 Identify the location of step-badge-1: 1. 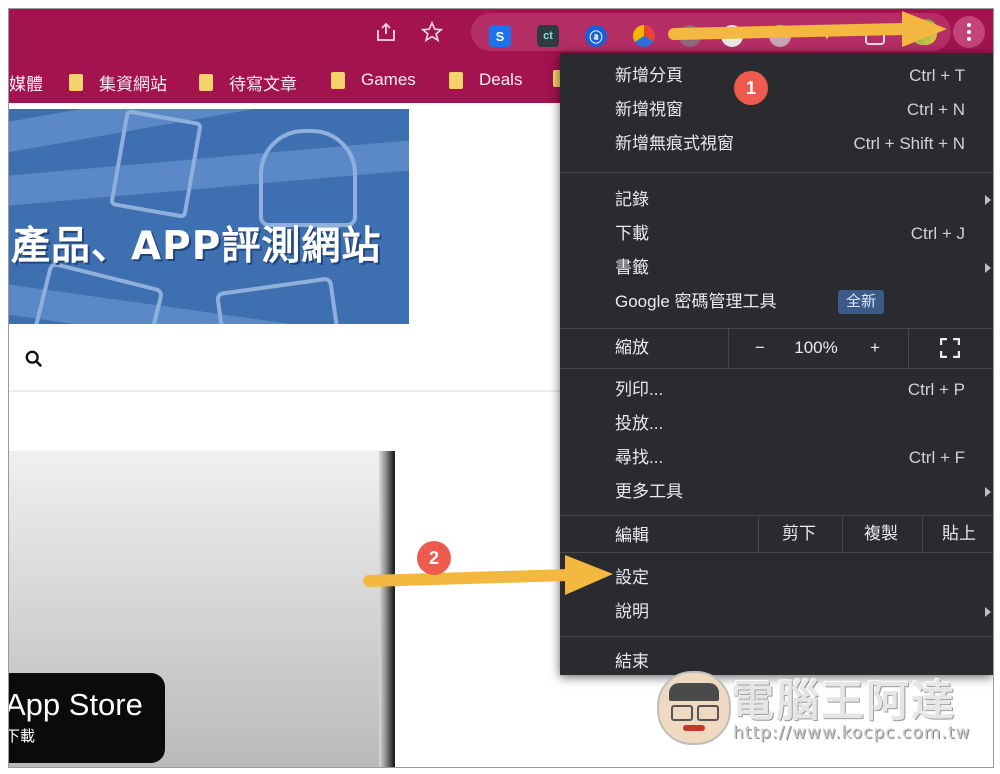
(751, 88).